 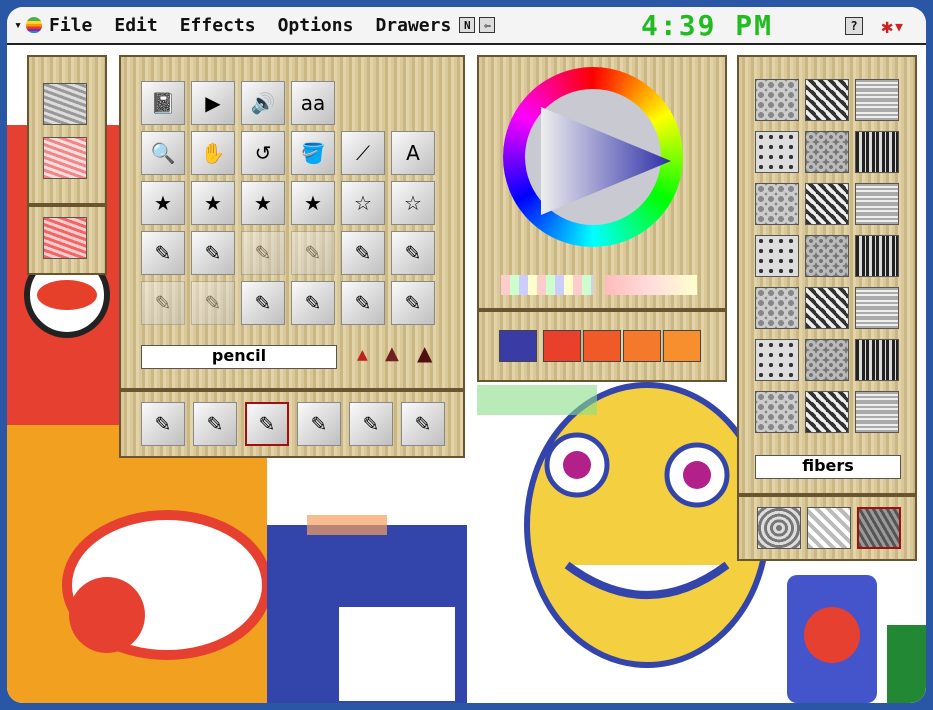 I want to click on pen-icon: ✎, so click(x=313, y=303).